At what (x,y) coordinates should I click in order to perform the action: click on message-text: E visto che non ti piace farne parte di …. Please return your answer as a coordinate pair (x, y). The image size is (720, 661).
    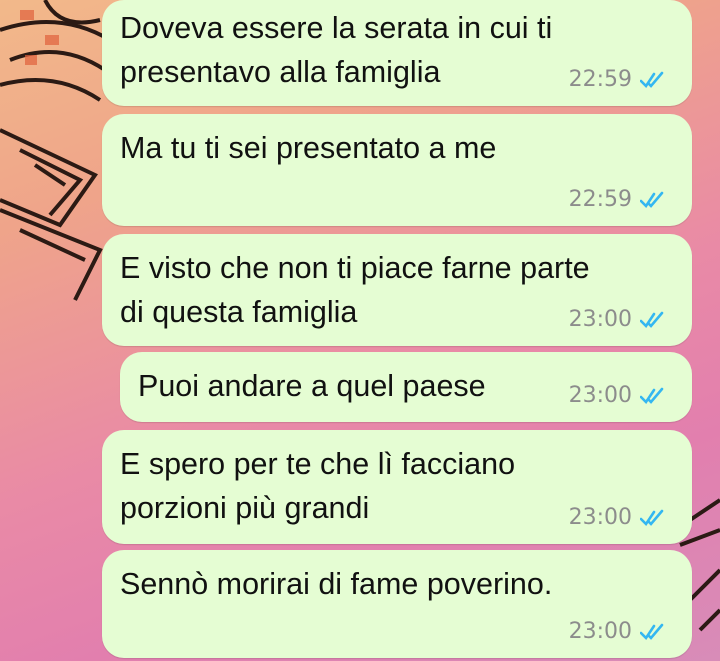
    Looking at the image, I should click on (355, 290).